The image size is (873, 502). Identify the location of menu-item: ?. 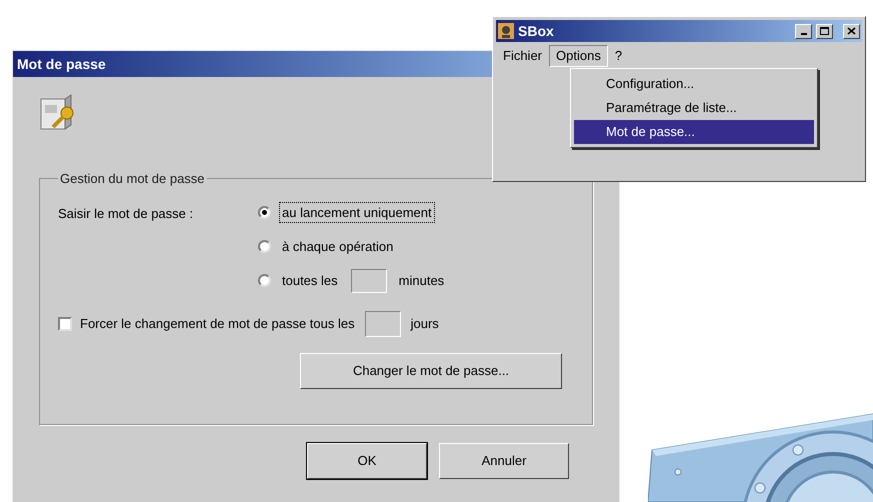
(619, 56).